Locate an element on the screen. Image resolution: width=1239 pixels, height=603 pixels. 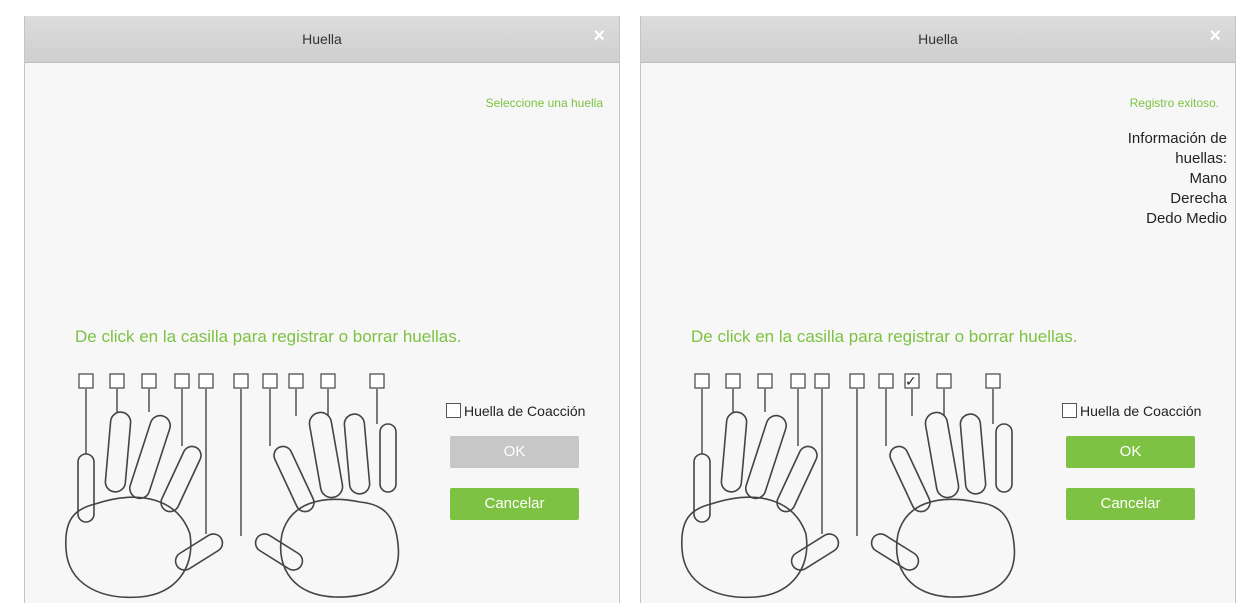
hands-diagram is located at coordinates (232, 486).